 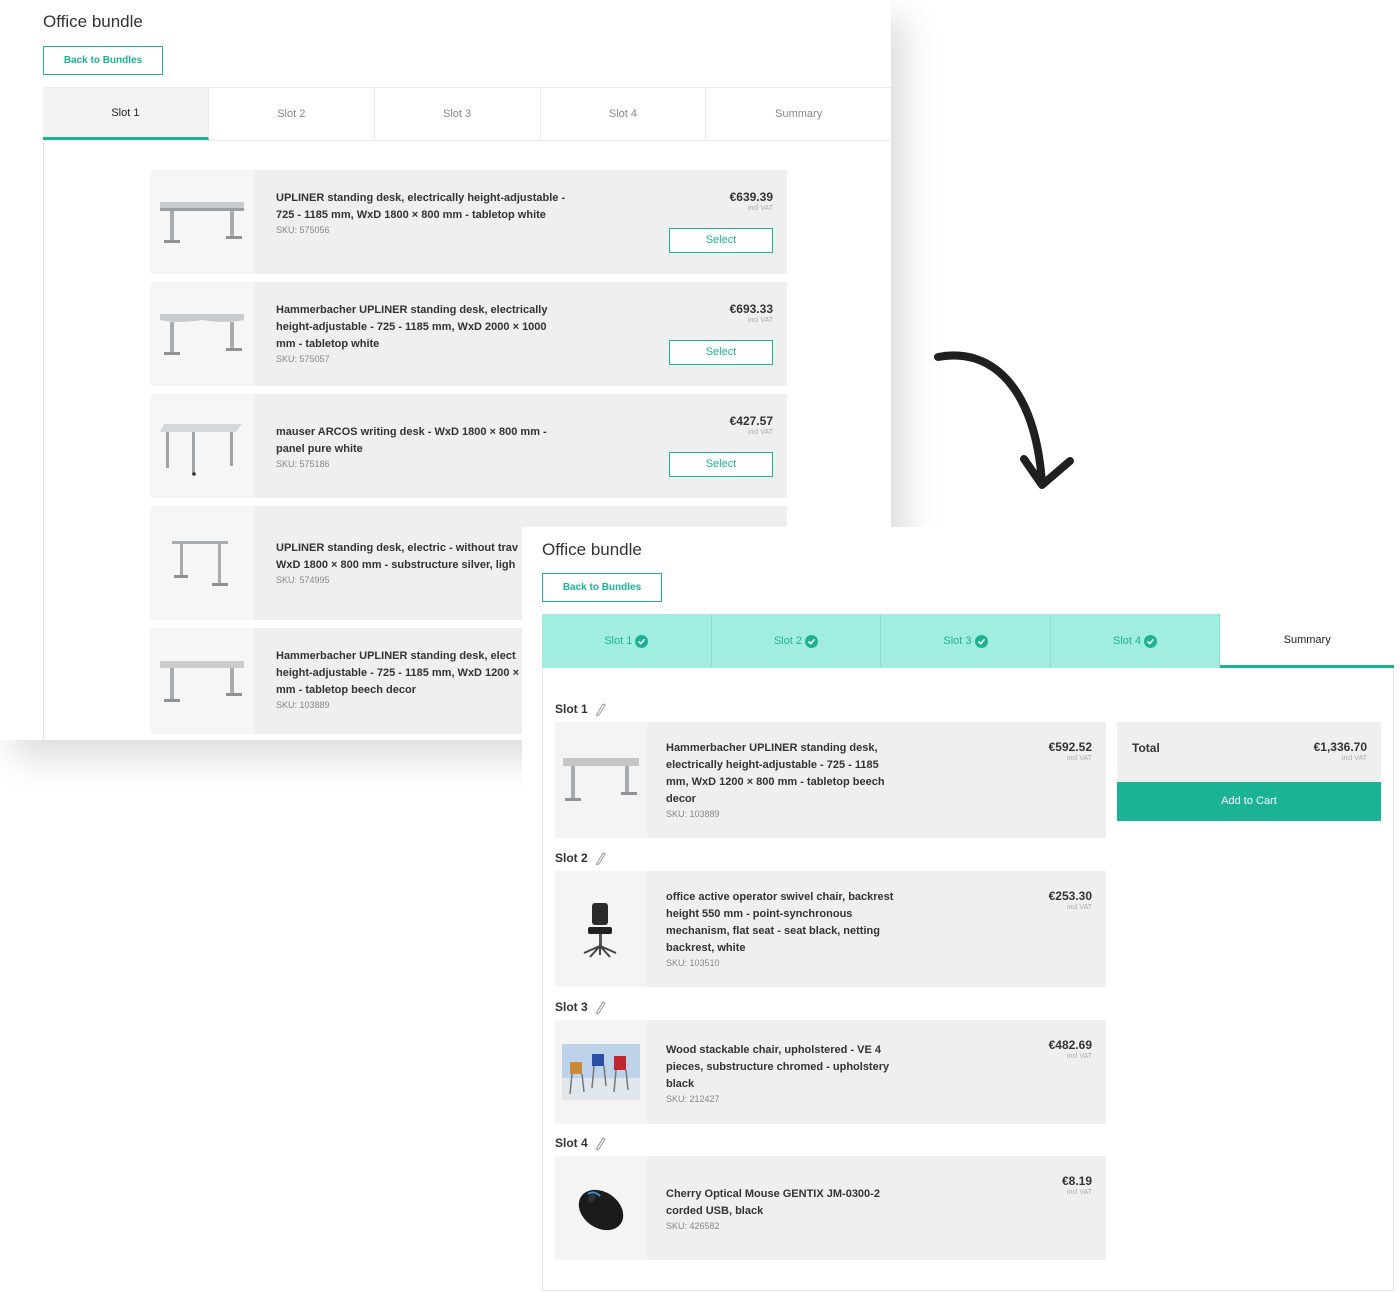 I want to click on swivel-chair-icon, so click(x=601, y=929).